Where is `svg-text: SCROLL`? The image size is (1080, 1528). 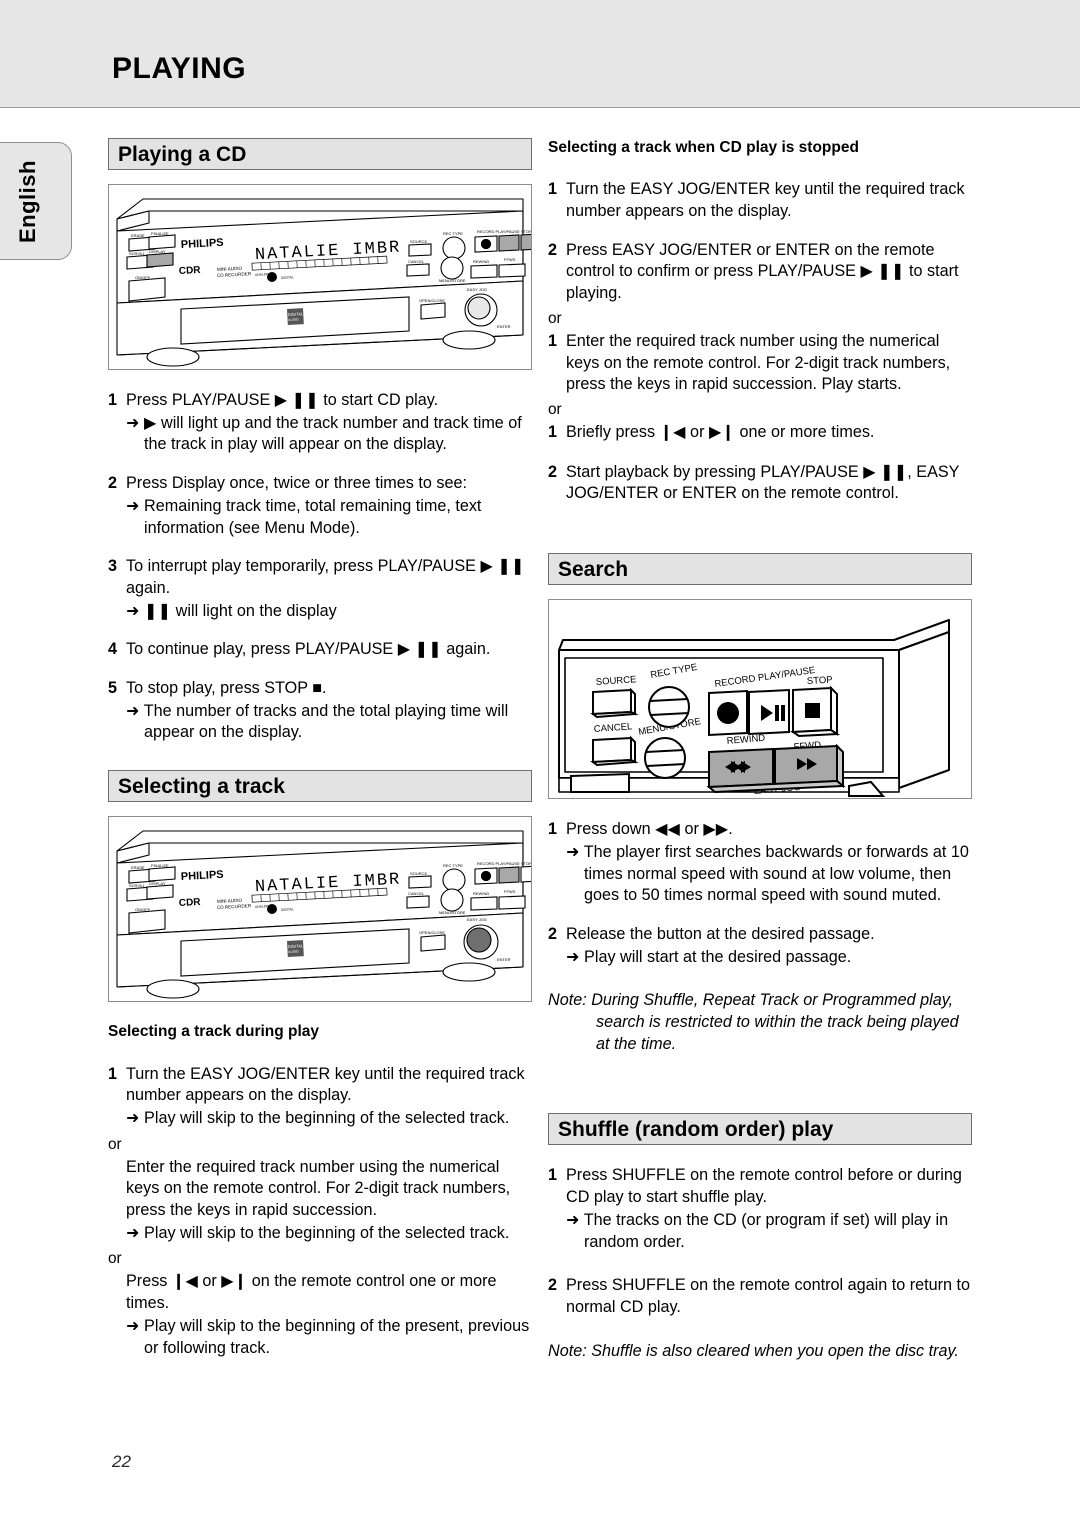 svg-text: SCROLL is located at coordinates (137, 885).